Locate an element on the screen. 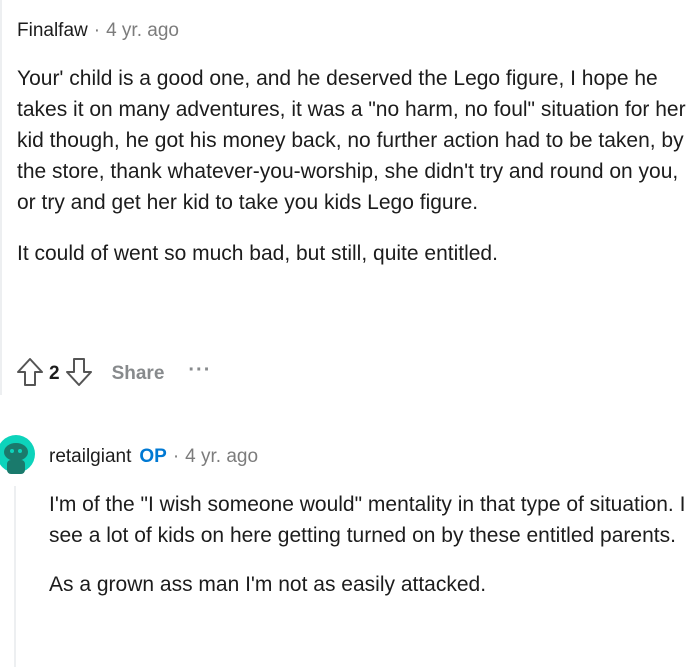 The image size is (700, 667). comment-meta: retailgiant OP · 4 yr. ago is located at coordinates (153, 457).